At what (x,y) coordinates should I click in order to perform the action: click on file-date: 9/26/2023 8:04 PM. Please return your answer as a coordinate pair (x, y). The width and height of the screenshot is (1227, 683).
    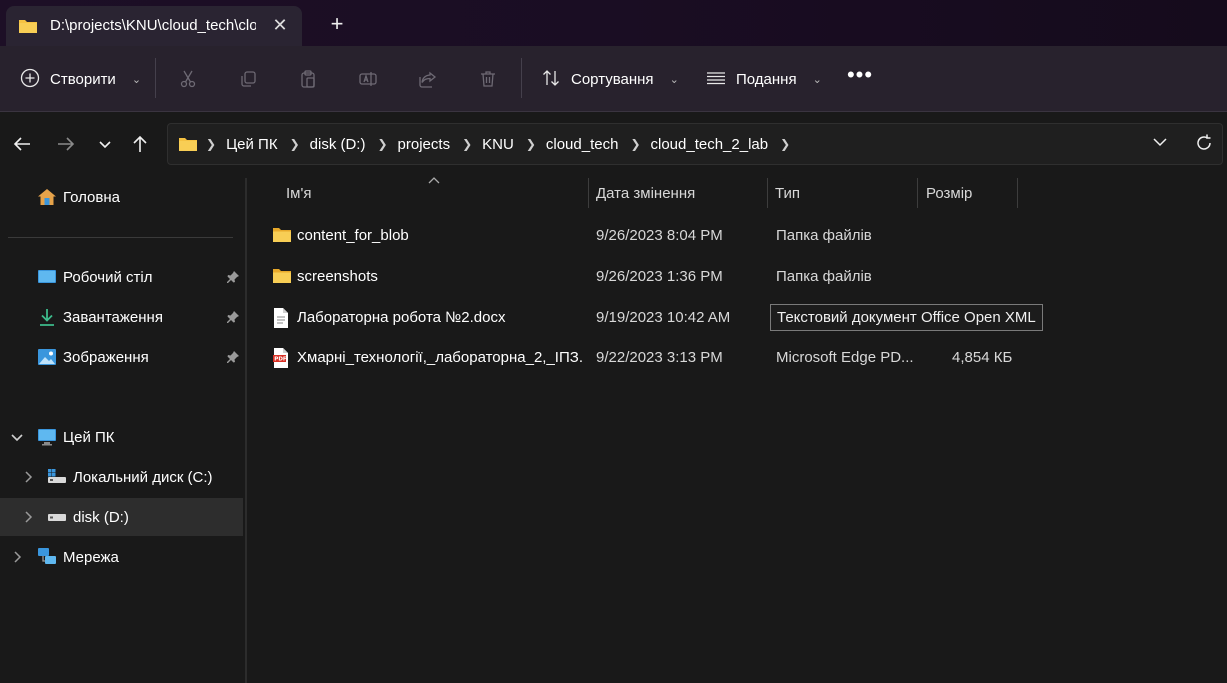
    Looking at the image, I should click on (659, 235).